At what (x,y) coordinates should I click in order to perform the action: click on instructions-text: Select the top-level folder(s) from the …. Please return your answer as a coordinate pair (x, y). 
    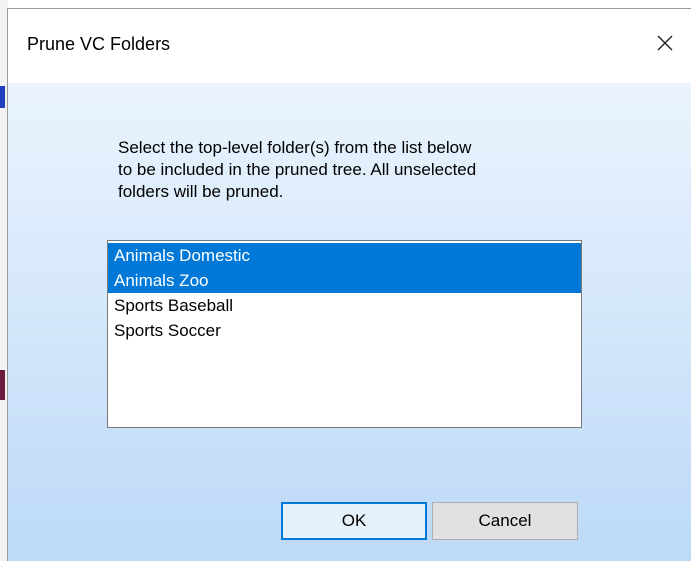
    Looking at the image, I should click on (353, 170).